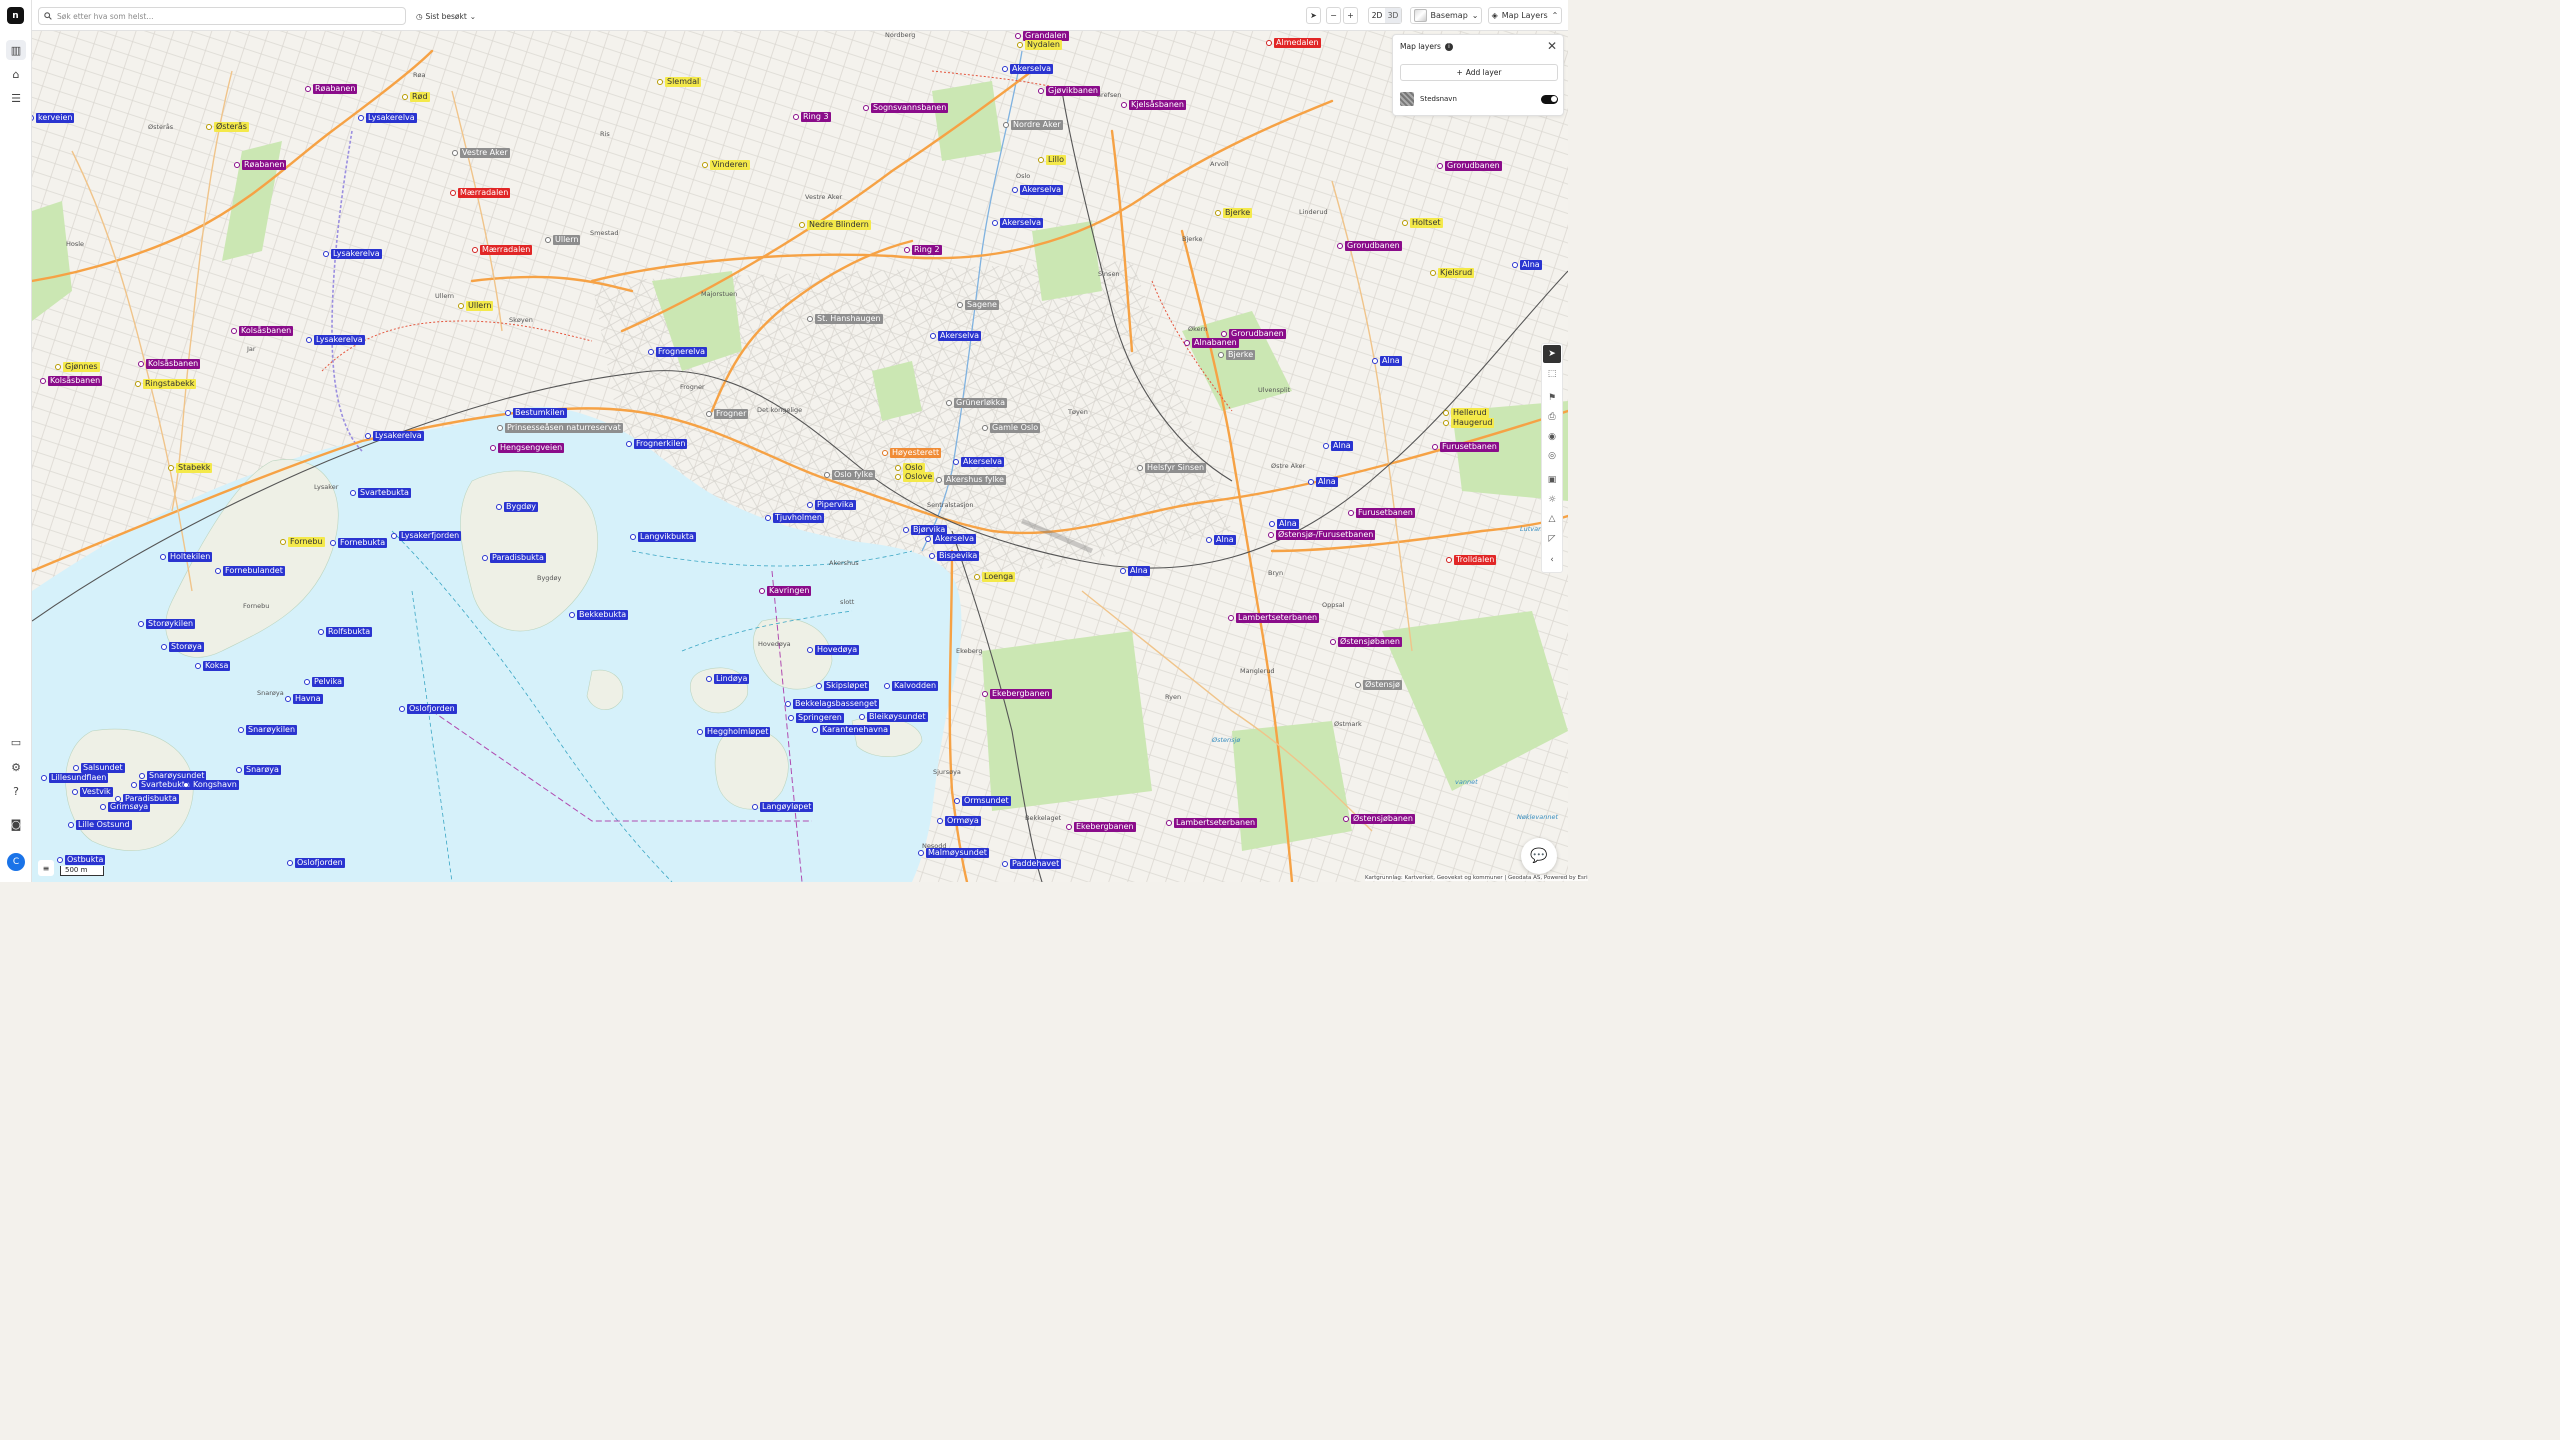  I want to click on place-label: Pelvika, so click(324, 682).